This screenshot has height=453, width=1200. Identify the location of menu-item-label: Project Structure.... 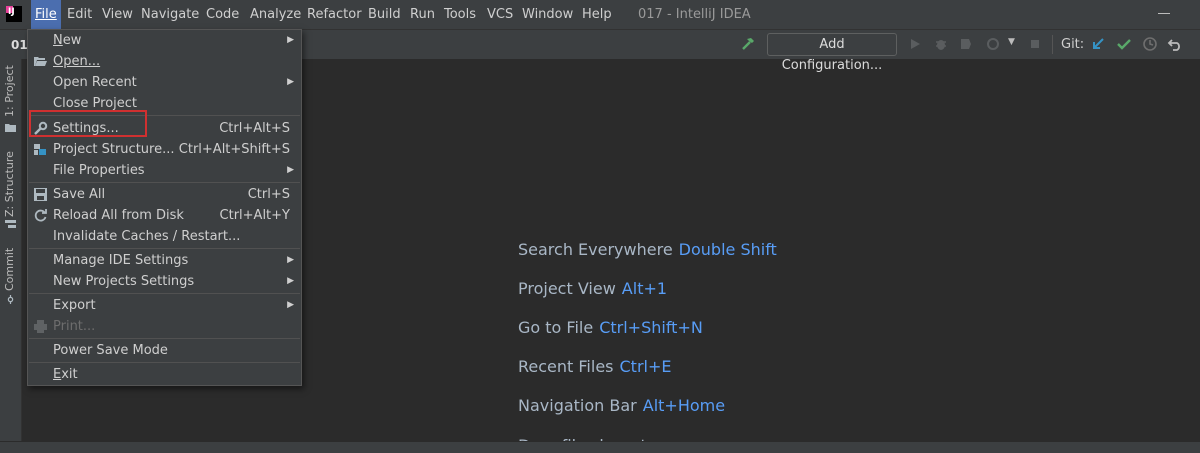
(114, 149).